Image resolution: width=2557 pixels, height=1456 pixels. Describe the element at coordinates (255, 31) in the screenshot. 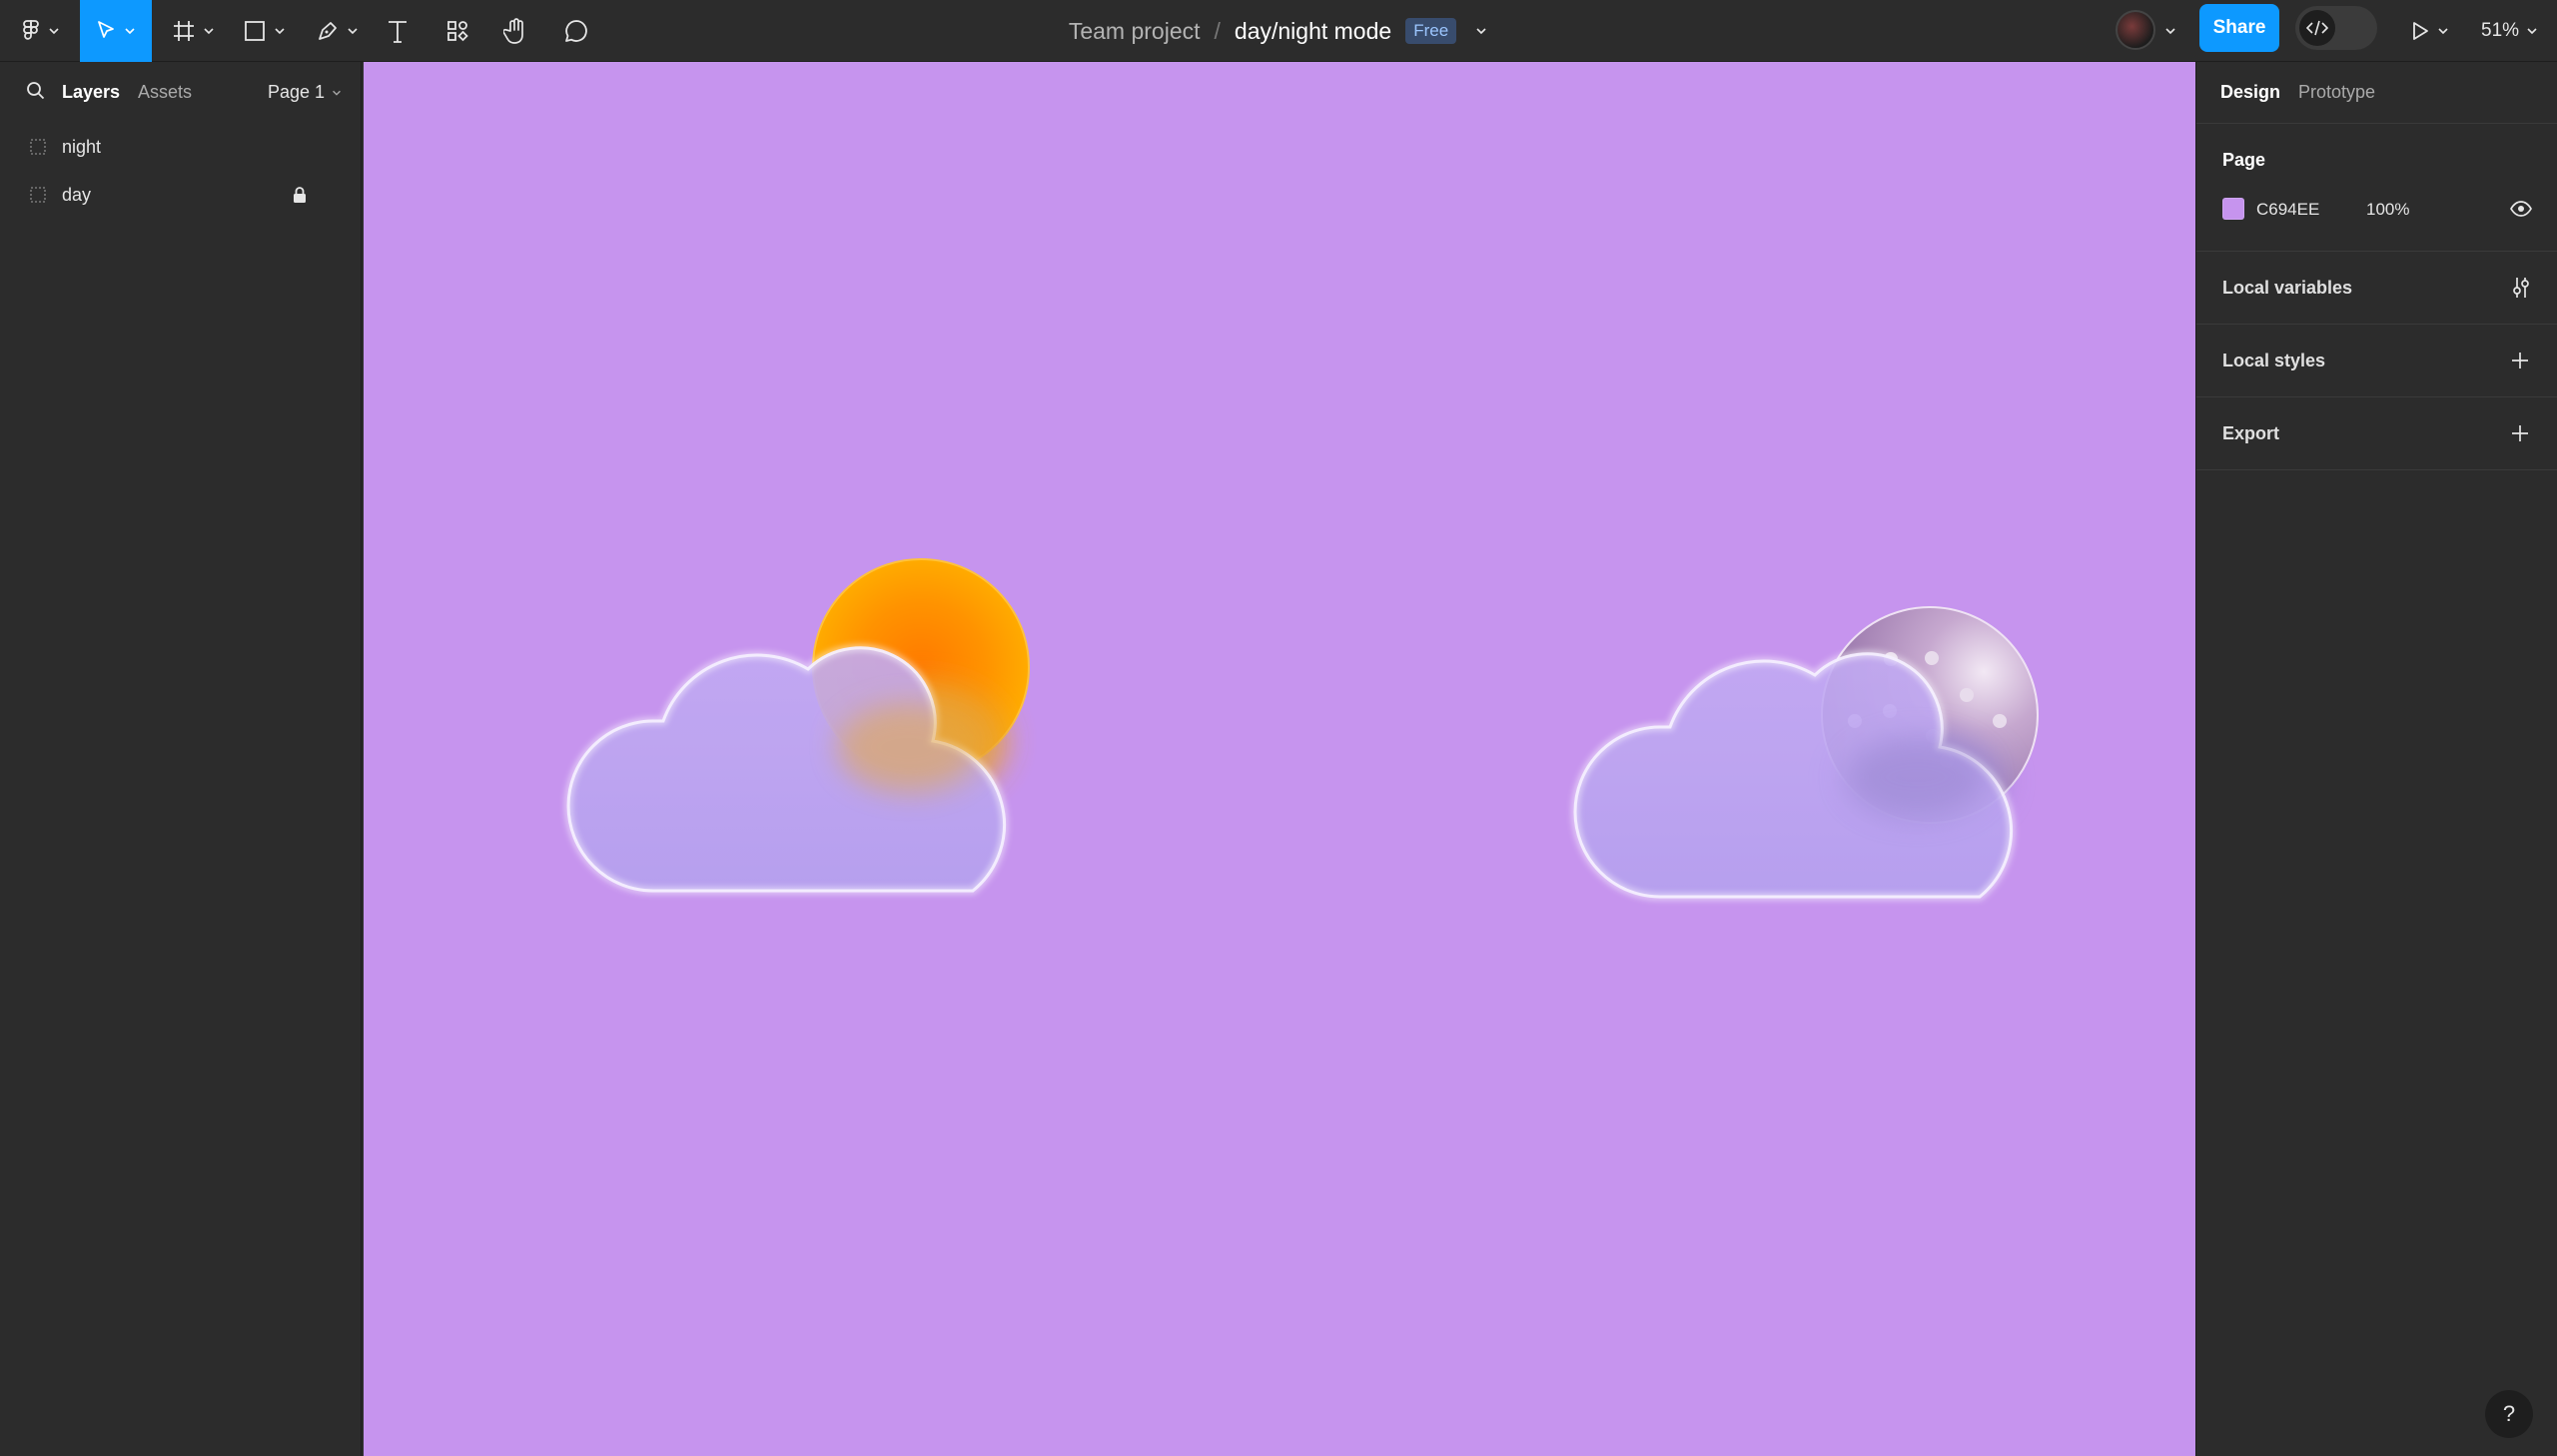

I see `rectangle-icon` at that location.